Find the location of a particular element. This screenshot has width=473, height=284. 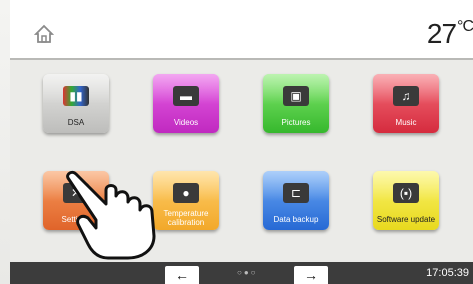

page-indicator: ○●○ is located at coordinates (247, 272).